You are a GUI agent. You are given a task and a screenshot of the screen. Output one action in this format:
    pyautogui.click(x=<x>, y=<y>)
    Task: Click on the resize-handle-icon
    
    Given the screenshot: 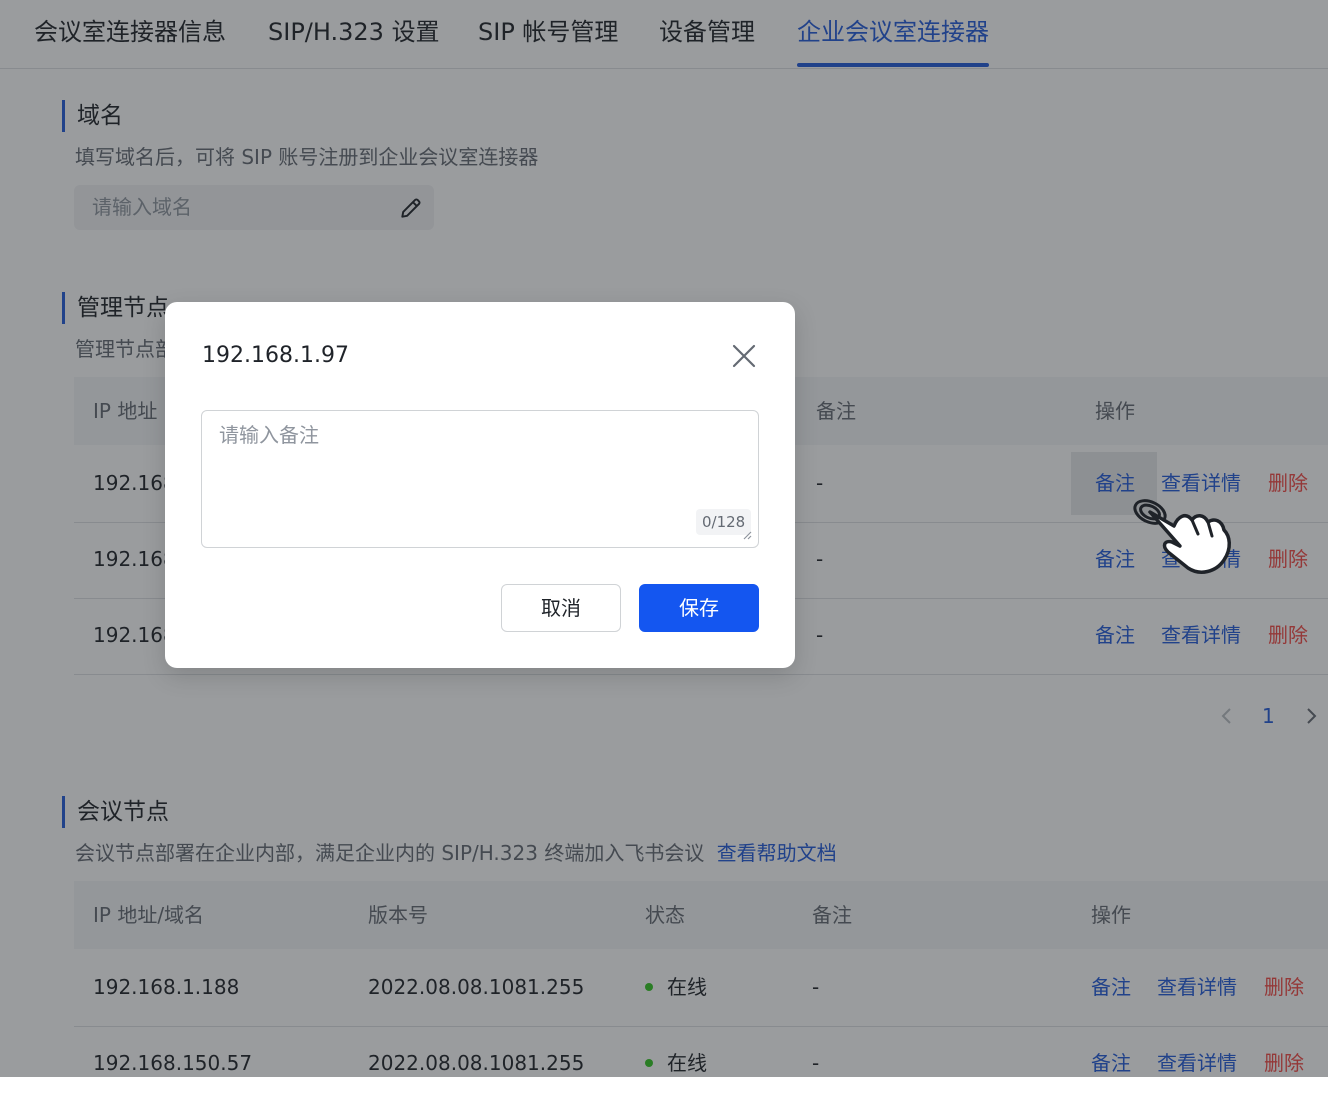 What is the action you would take?
    pyautogui.click(x=746, y=534)
    